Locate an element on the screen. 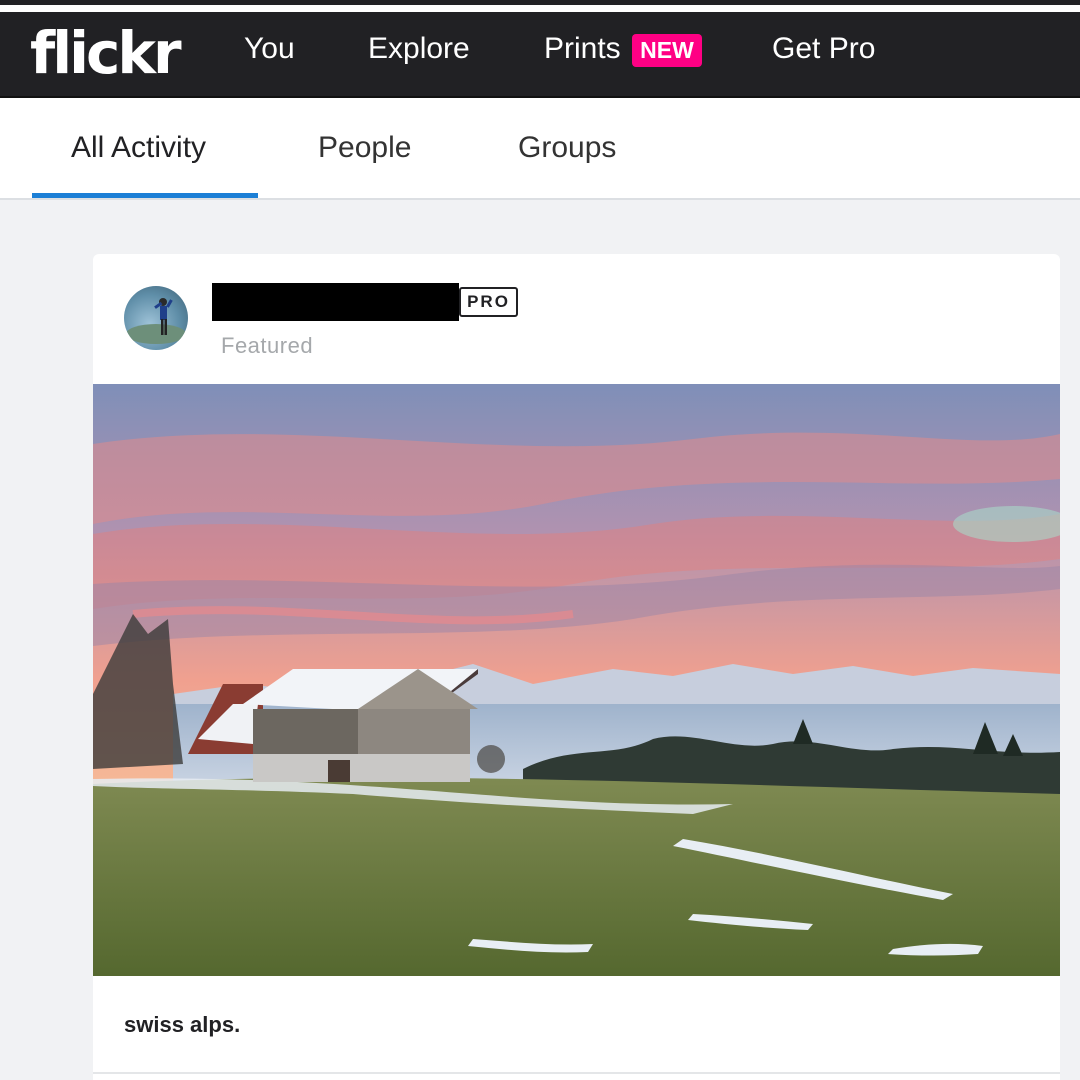 This screenshot has height=1080, width=1080. avatar is located at coordinates (156, 318).